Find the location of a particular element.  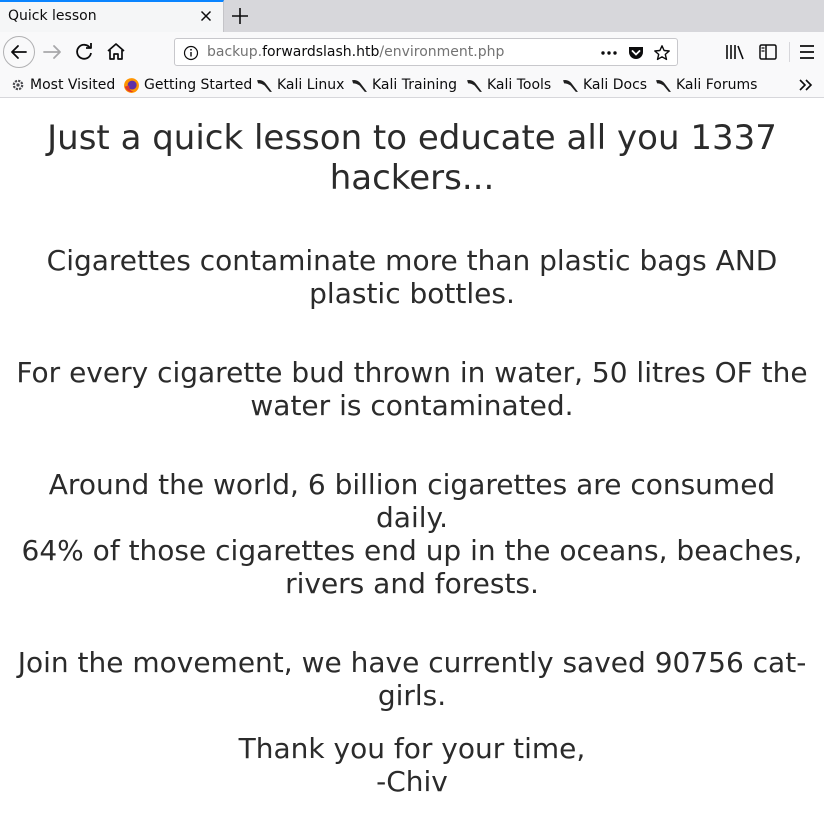

arrow-left-icon is located at coordinates (19, 52).